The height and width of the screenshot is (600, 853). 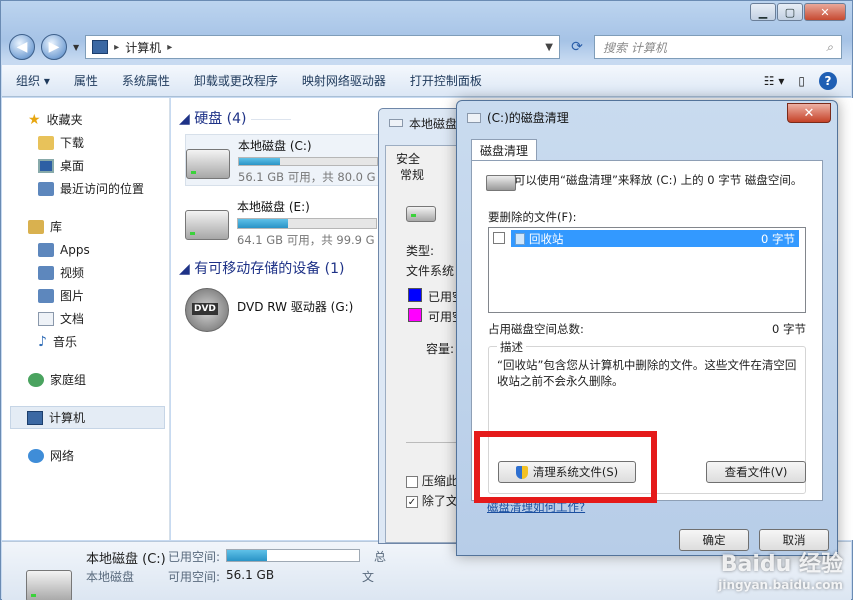 What do you see at coordinates (36, 379) in the screenshot?
I see `homegroup-icon` at bounding box center [36, 379].